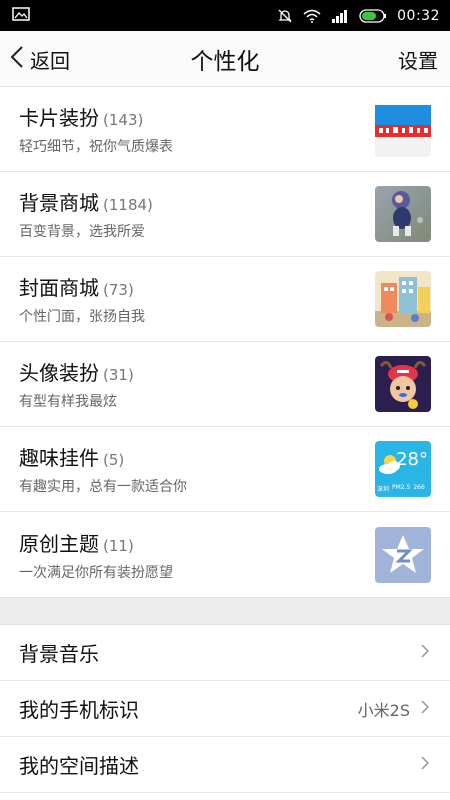 Image resolution: width=450 pixels, height=800 pixels. I want to click on list-item-text: 封面商城 (73) 个性门面，张扬自我, so click(197, 299).